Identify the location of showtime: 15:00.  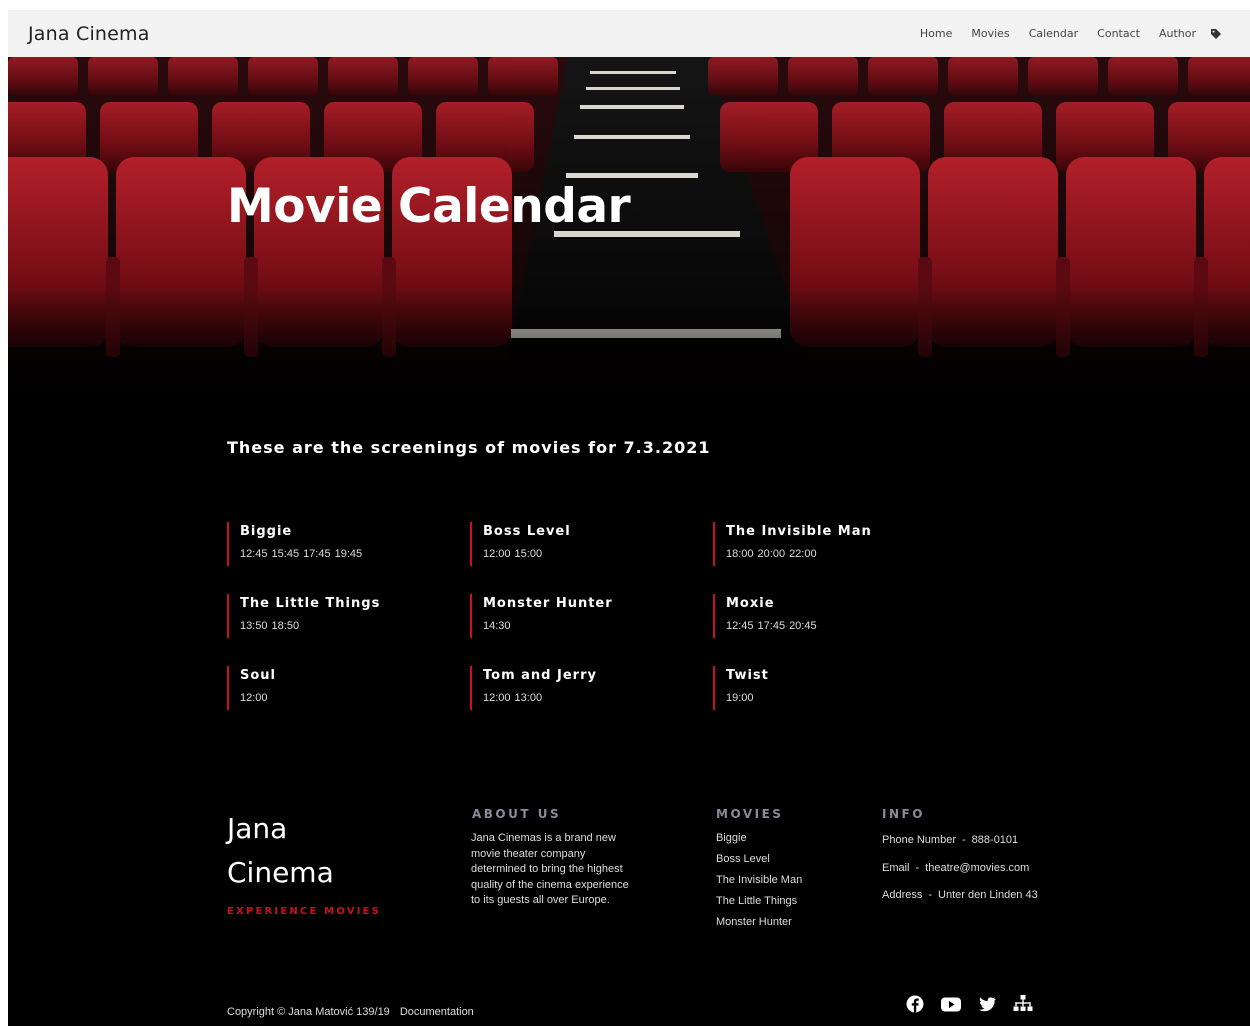
(529, 554).